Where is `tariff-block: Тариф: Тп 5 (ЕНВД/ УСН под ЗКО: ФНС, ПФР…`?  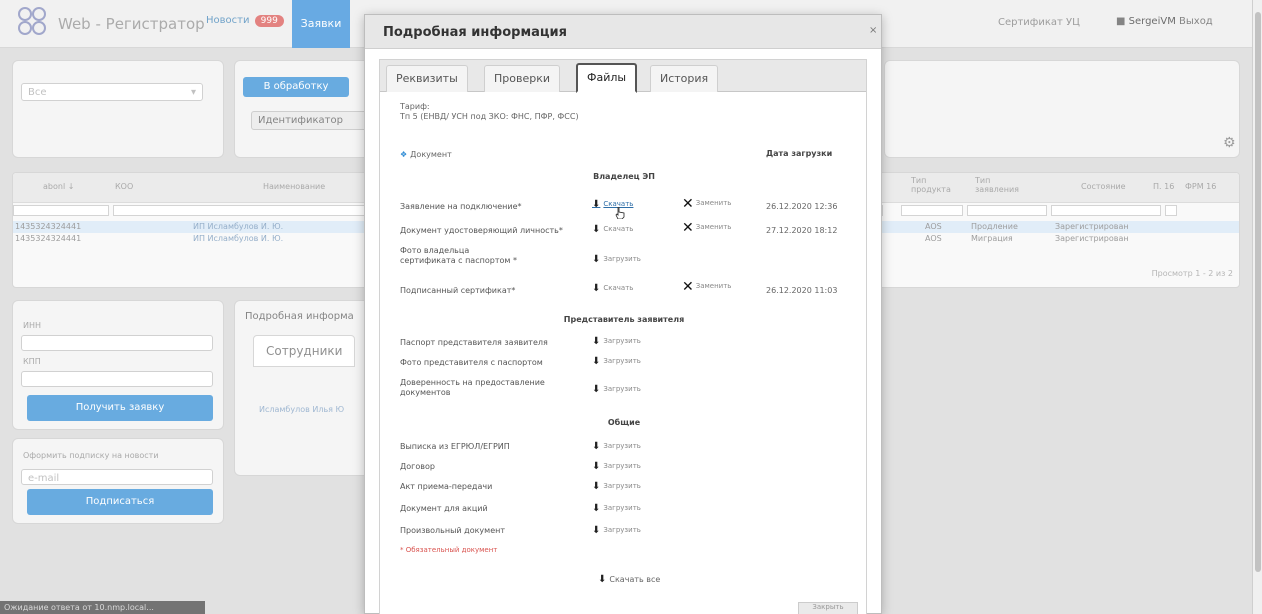
tariff-block: Тариф: Тп 5 (ЕНВД/ УСН под ЗКО: ФНС, ПФР… is located at coordinates (489, 112).